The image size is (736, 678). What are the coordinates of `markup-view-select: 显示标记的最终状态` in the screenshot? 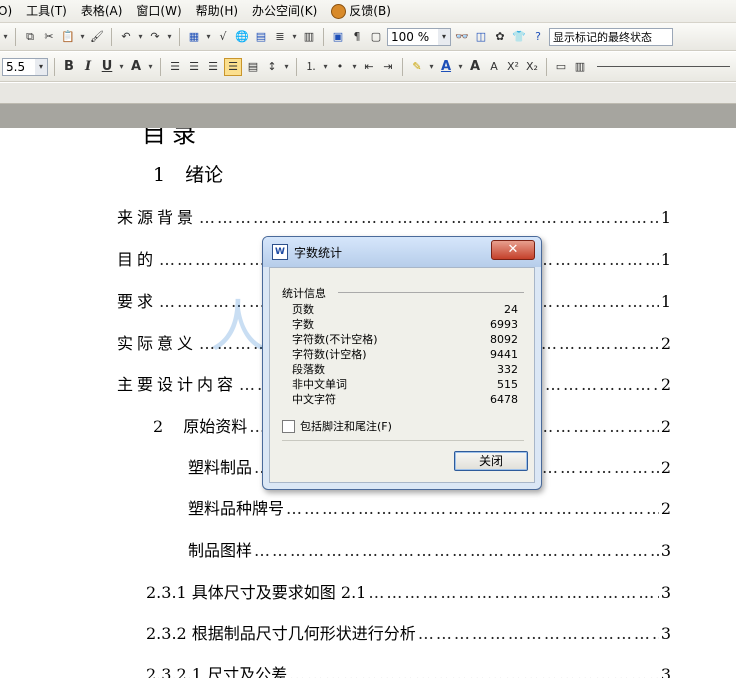 It's located at (611, 36).